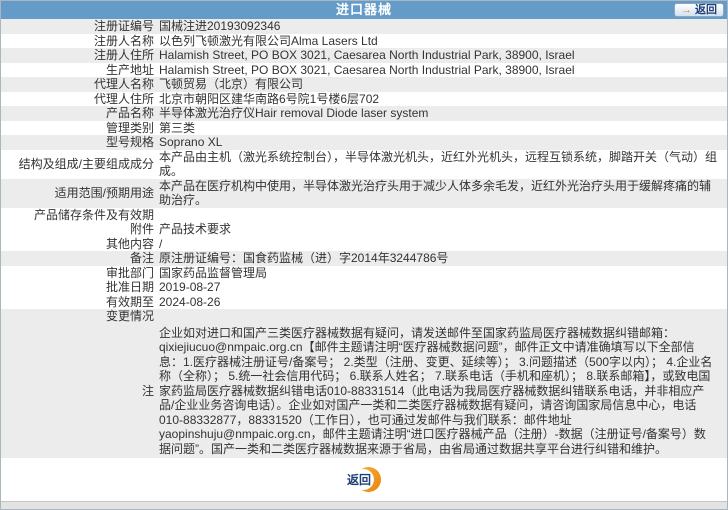 Image resolution: width=728 pixels, height=510 pixels. What do you see at coordinates (123, 26) in the screenshot?
I see `row-label: 注册证编号` at bounding box center [123, 26].